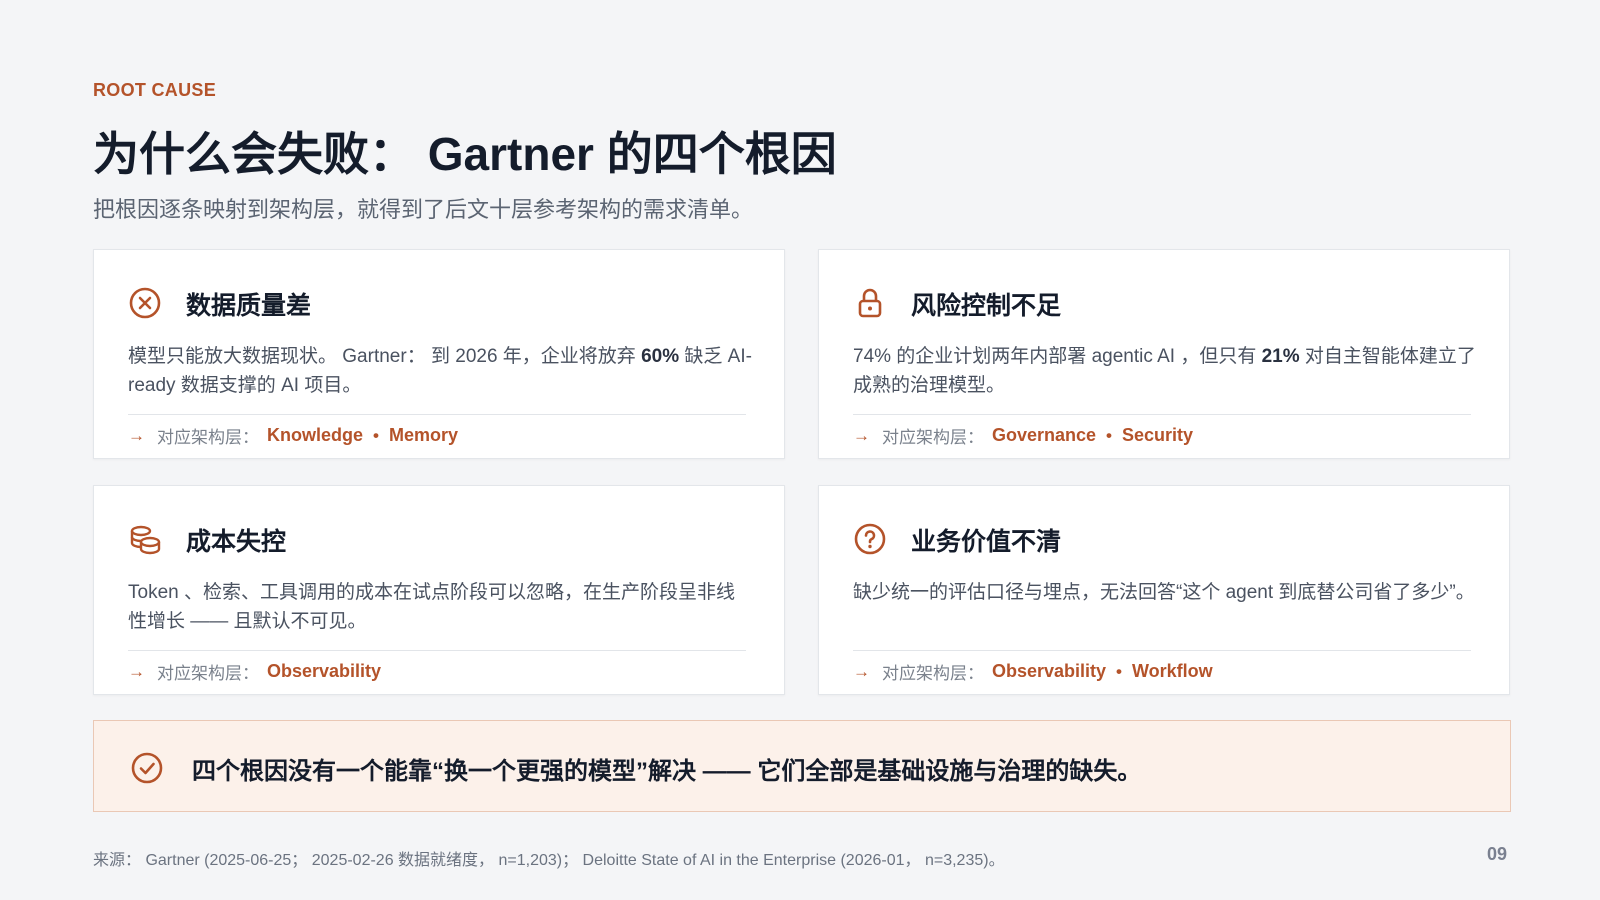  I want to click on layer-tag: Memory, so click(423, 435).